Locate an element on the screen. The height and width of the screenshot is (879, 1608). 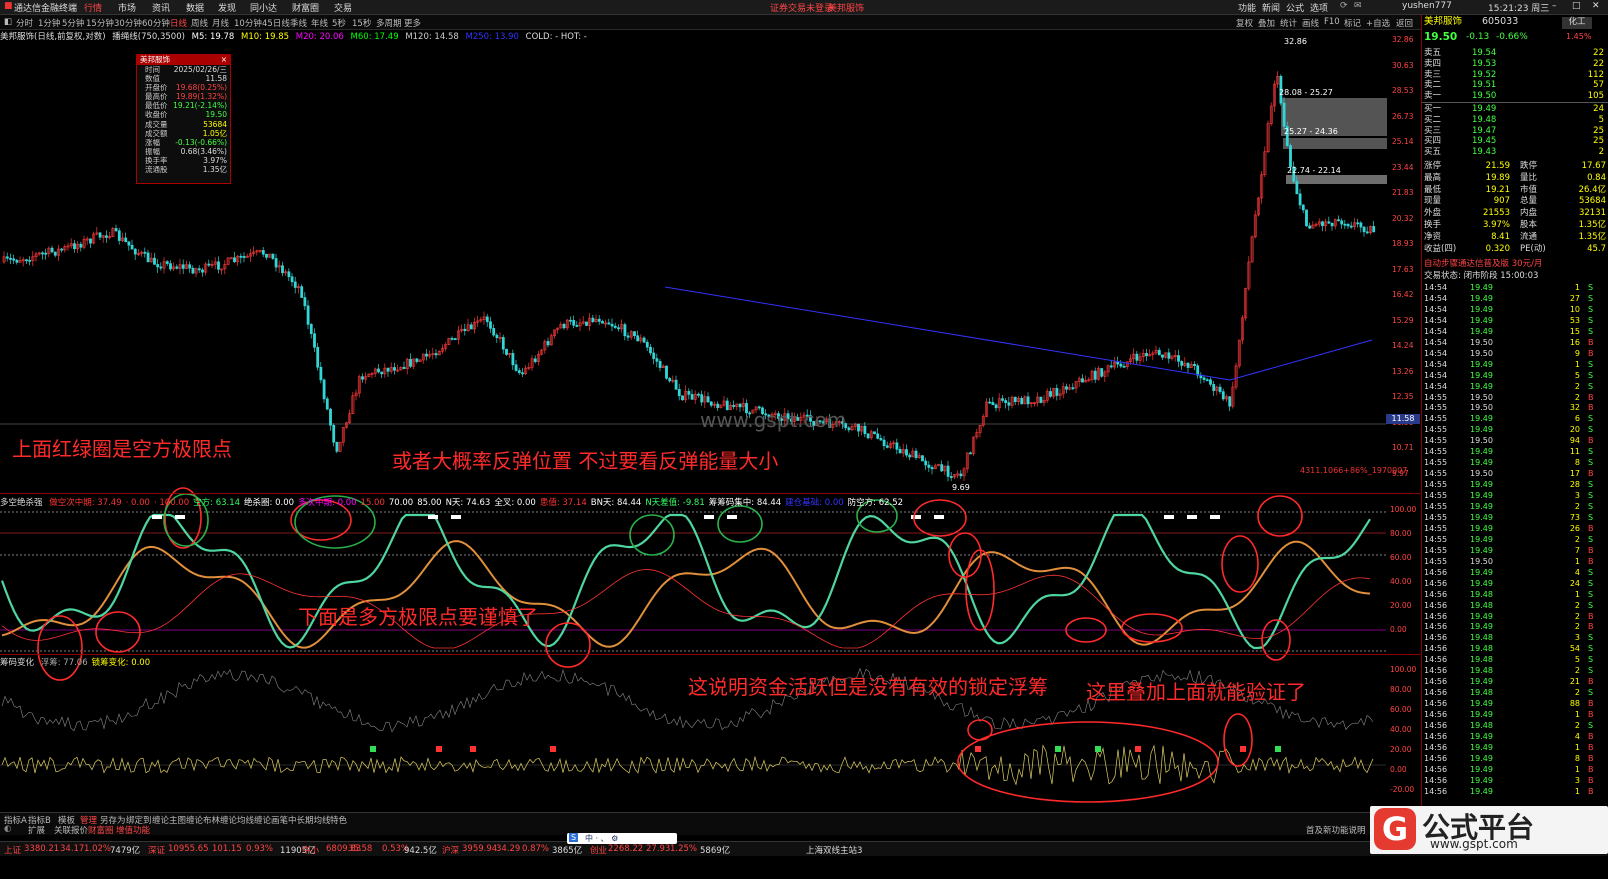
ime-toolbar: S 中 · 、 ⚙ is located at coordinates (622, 838).